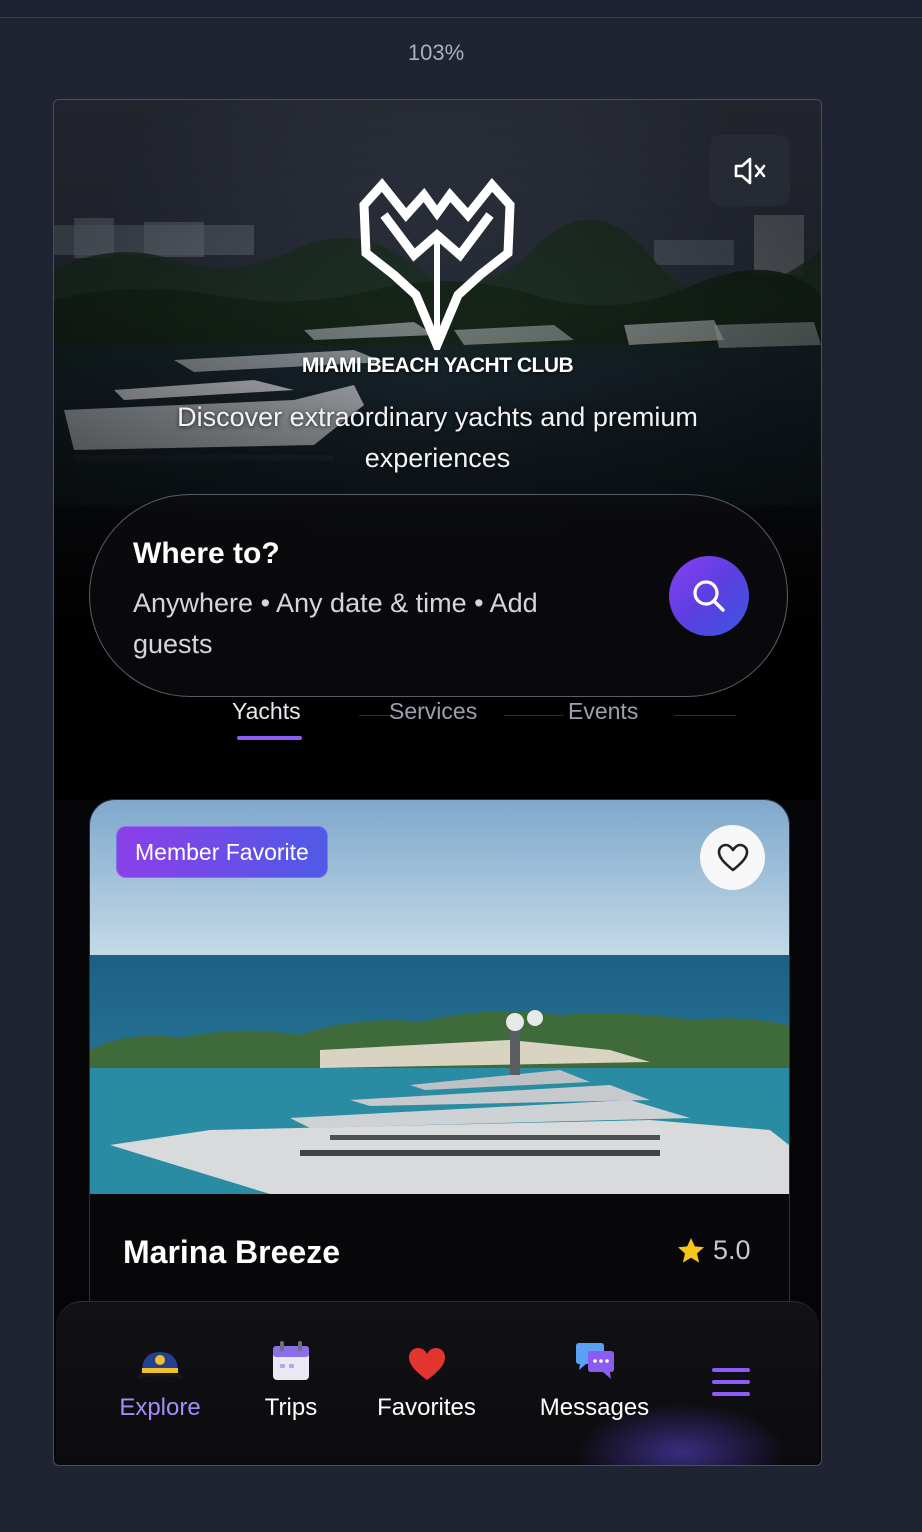 This screenshot has width=922, height=1532. I want to click on speaker-muted-icon, so click(749, 170).